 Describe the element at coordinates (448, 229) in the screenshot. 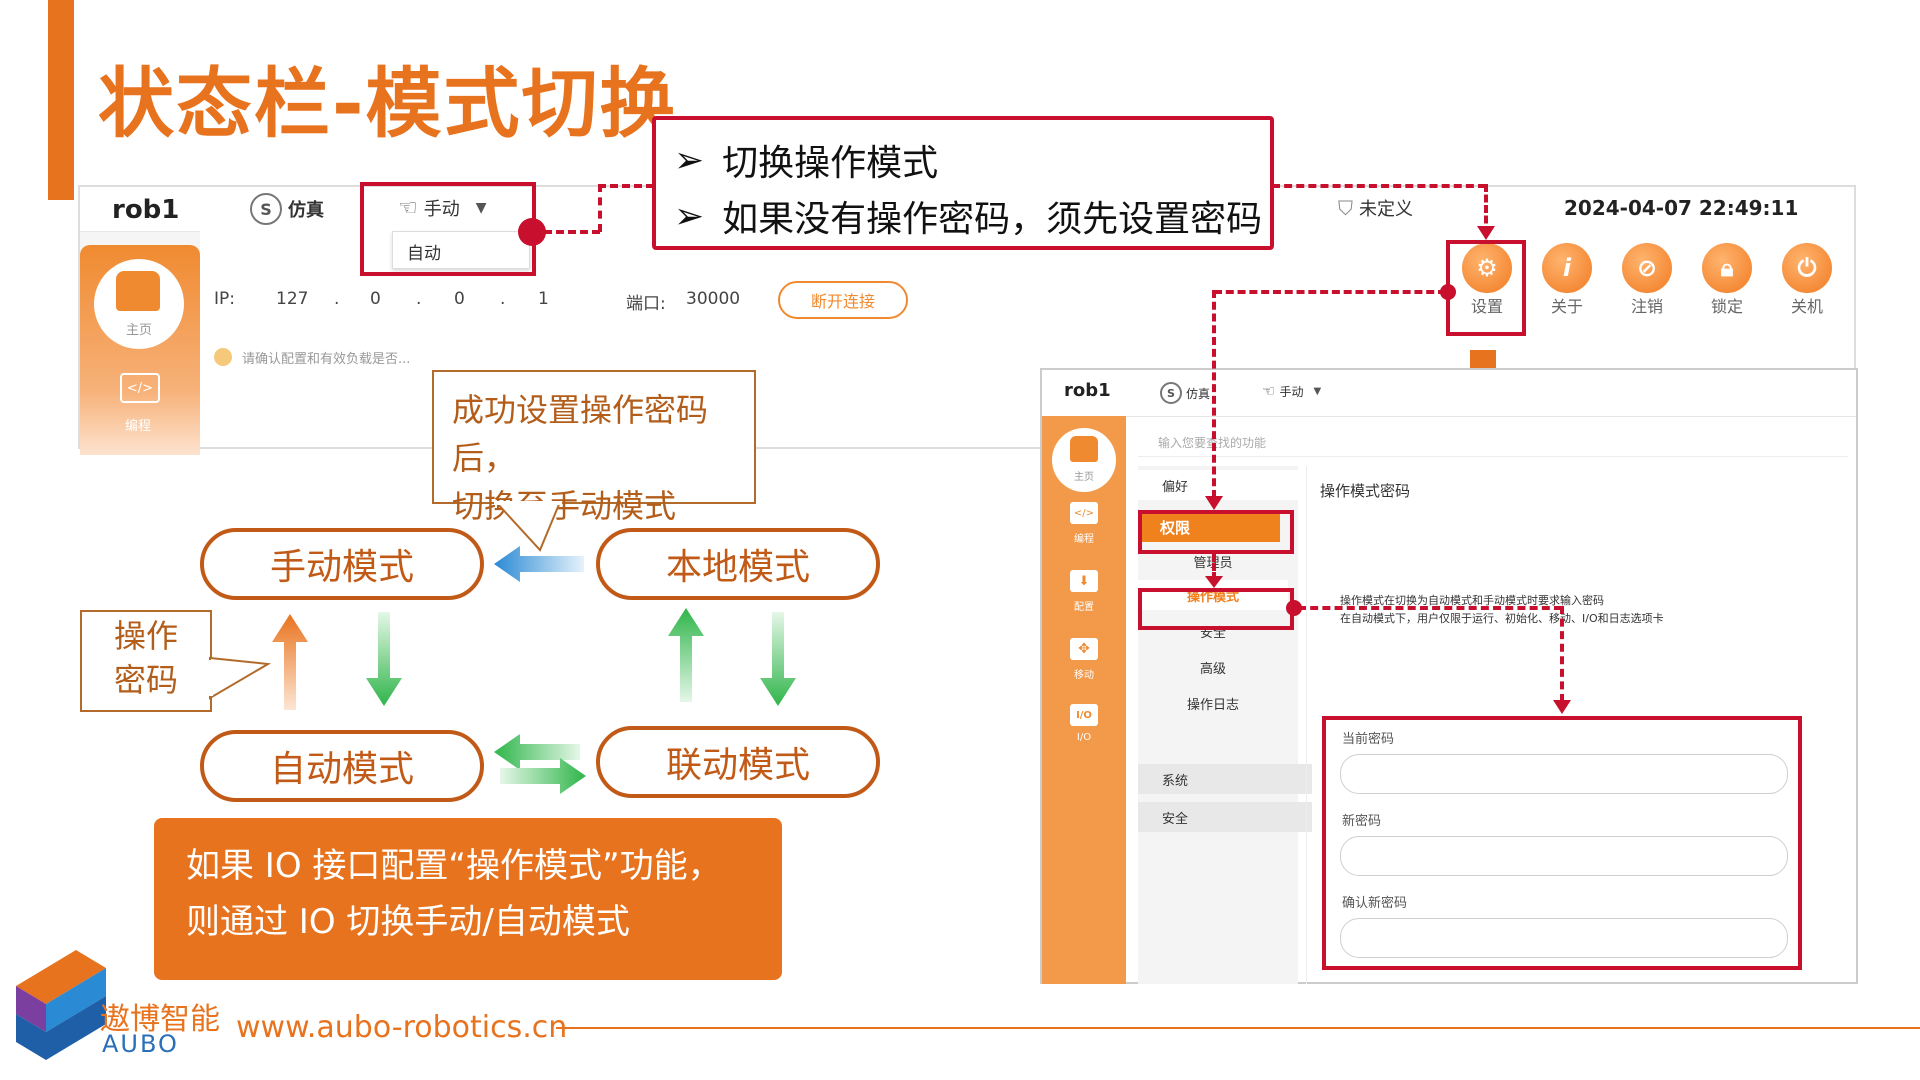

I see `mode-highlight-box` at that location.